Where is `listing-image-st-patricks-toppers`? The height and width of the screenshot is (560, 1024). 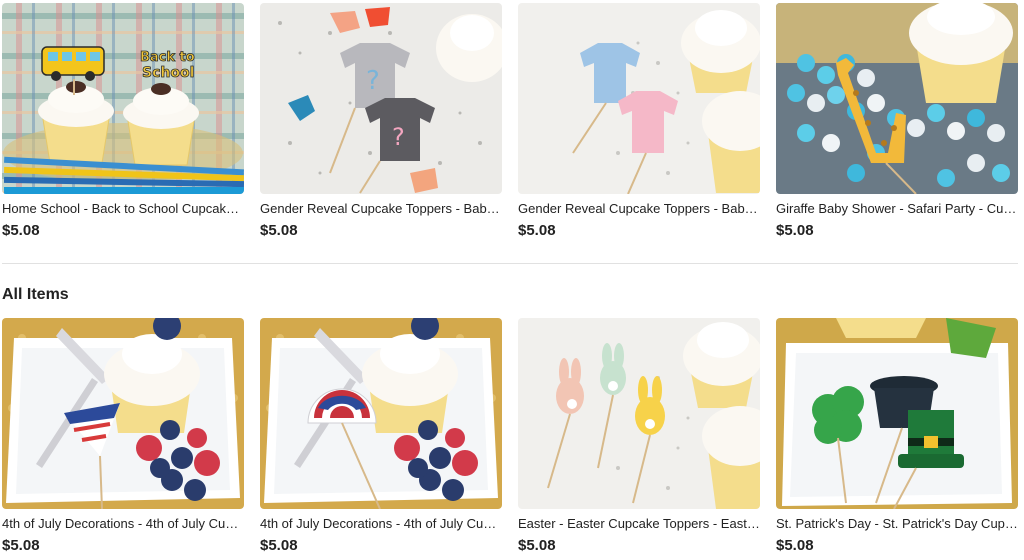 listing-image-st-patricks-toppers is located at coordinates (897, 413).